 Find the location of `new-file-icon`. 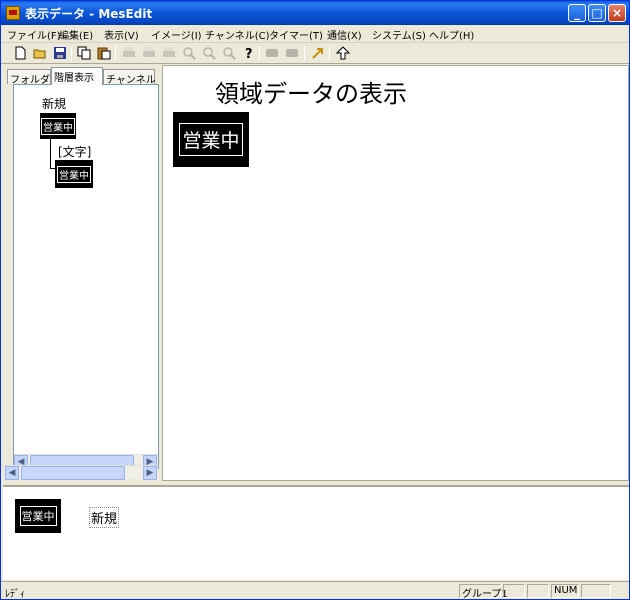

new-file-icon is located at coordinates (20, 53).